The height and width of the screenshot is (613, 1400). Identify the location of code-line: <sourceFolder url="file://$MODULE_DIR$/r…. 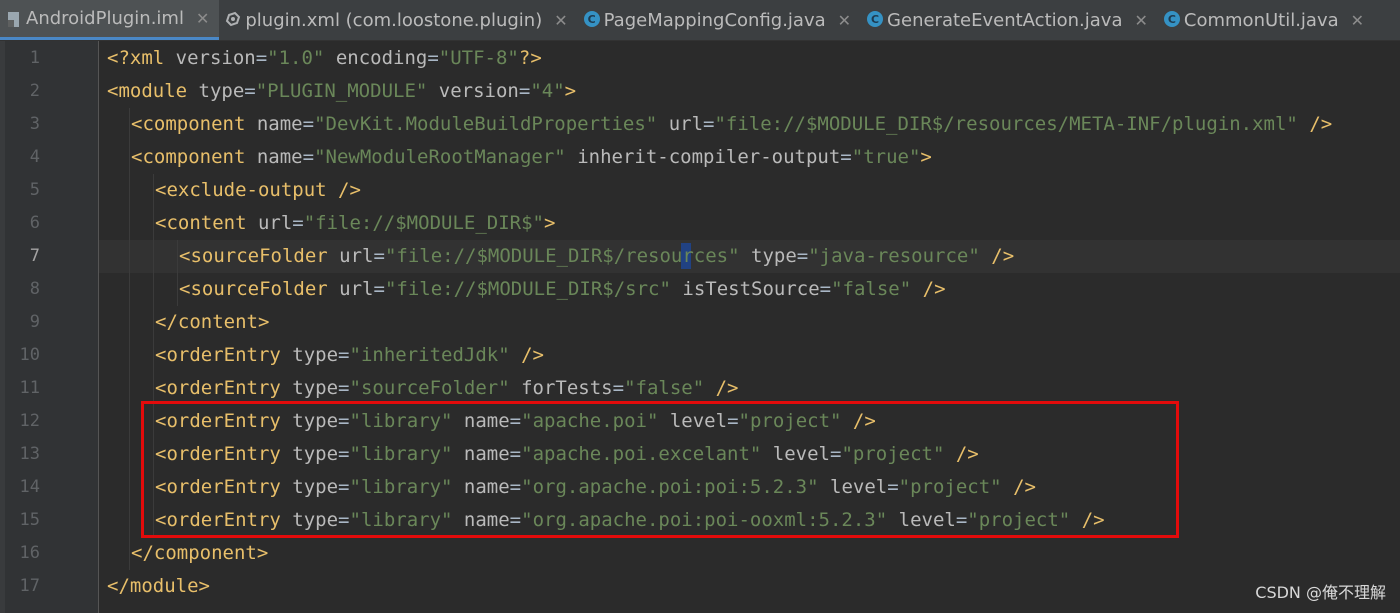
(749, 256).